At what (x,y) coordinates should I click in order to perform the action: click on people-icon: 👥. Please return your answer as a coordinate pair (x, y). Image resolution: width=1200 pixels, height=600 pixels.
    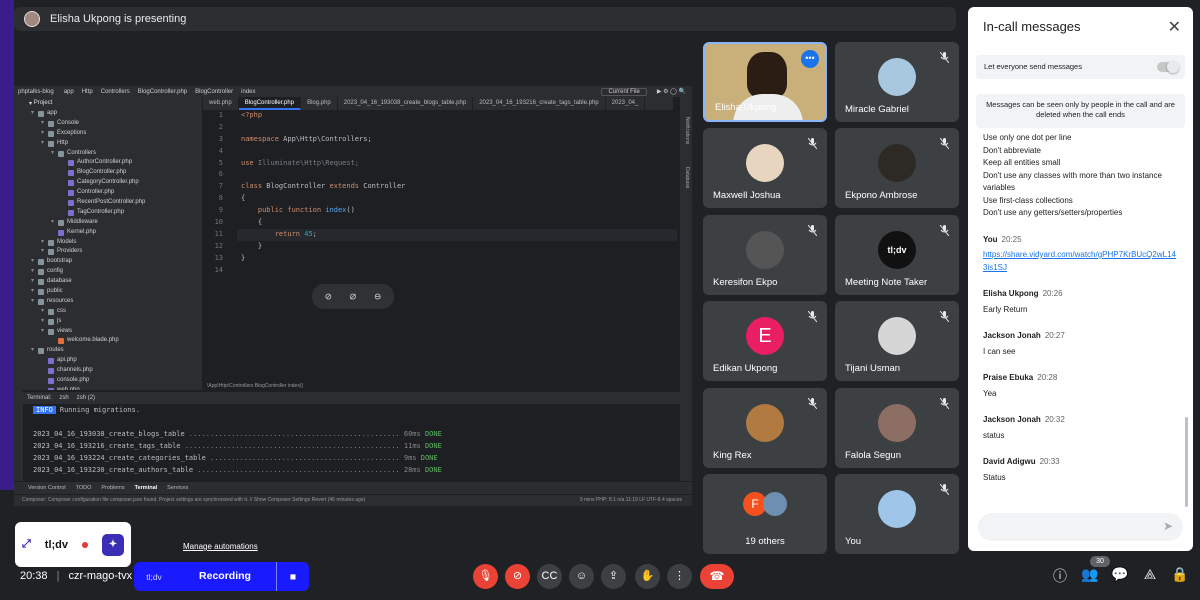
    Looking at the image, I should click on (1090, 574).